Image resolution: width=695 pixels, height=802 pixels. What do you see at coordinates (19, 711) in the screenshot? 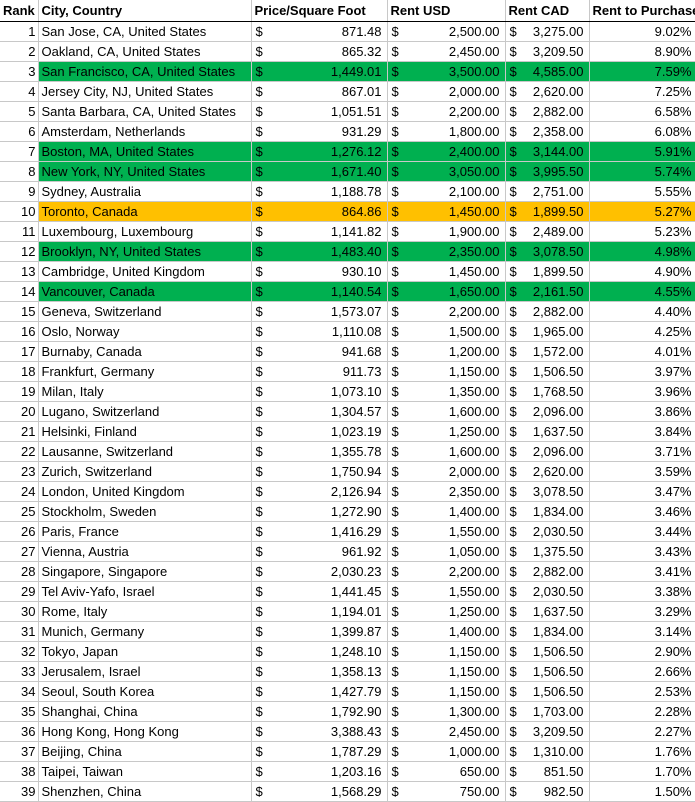
I see `cell-rank: 35` at bounding box center [19, 711].